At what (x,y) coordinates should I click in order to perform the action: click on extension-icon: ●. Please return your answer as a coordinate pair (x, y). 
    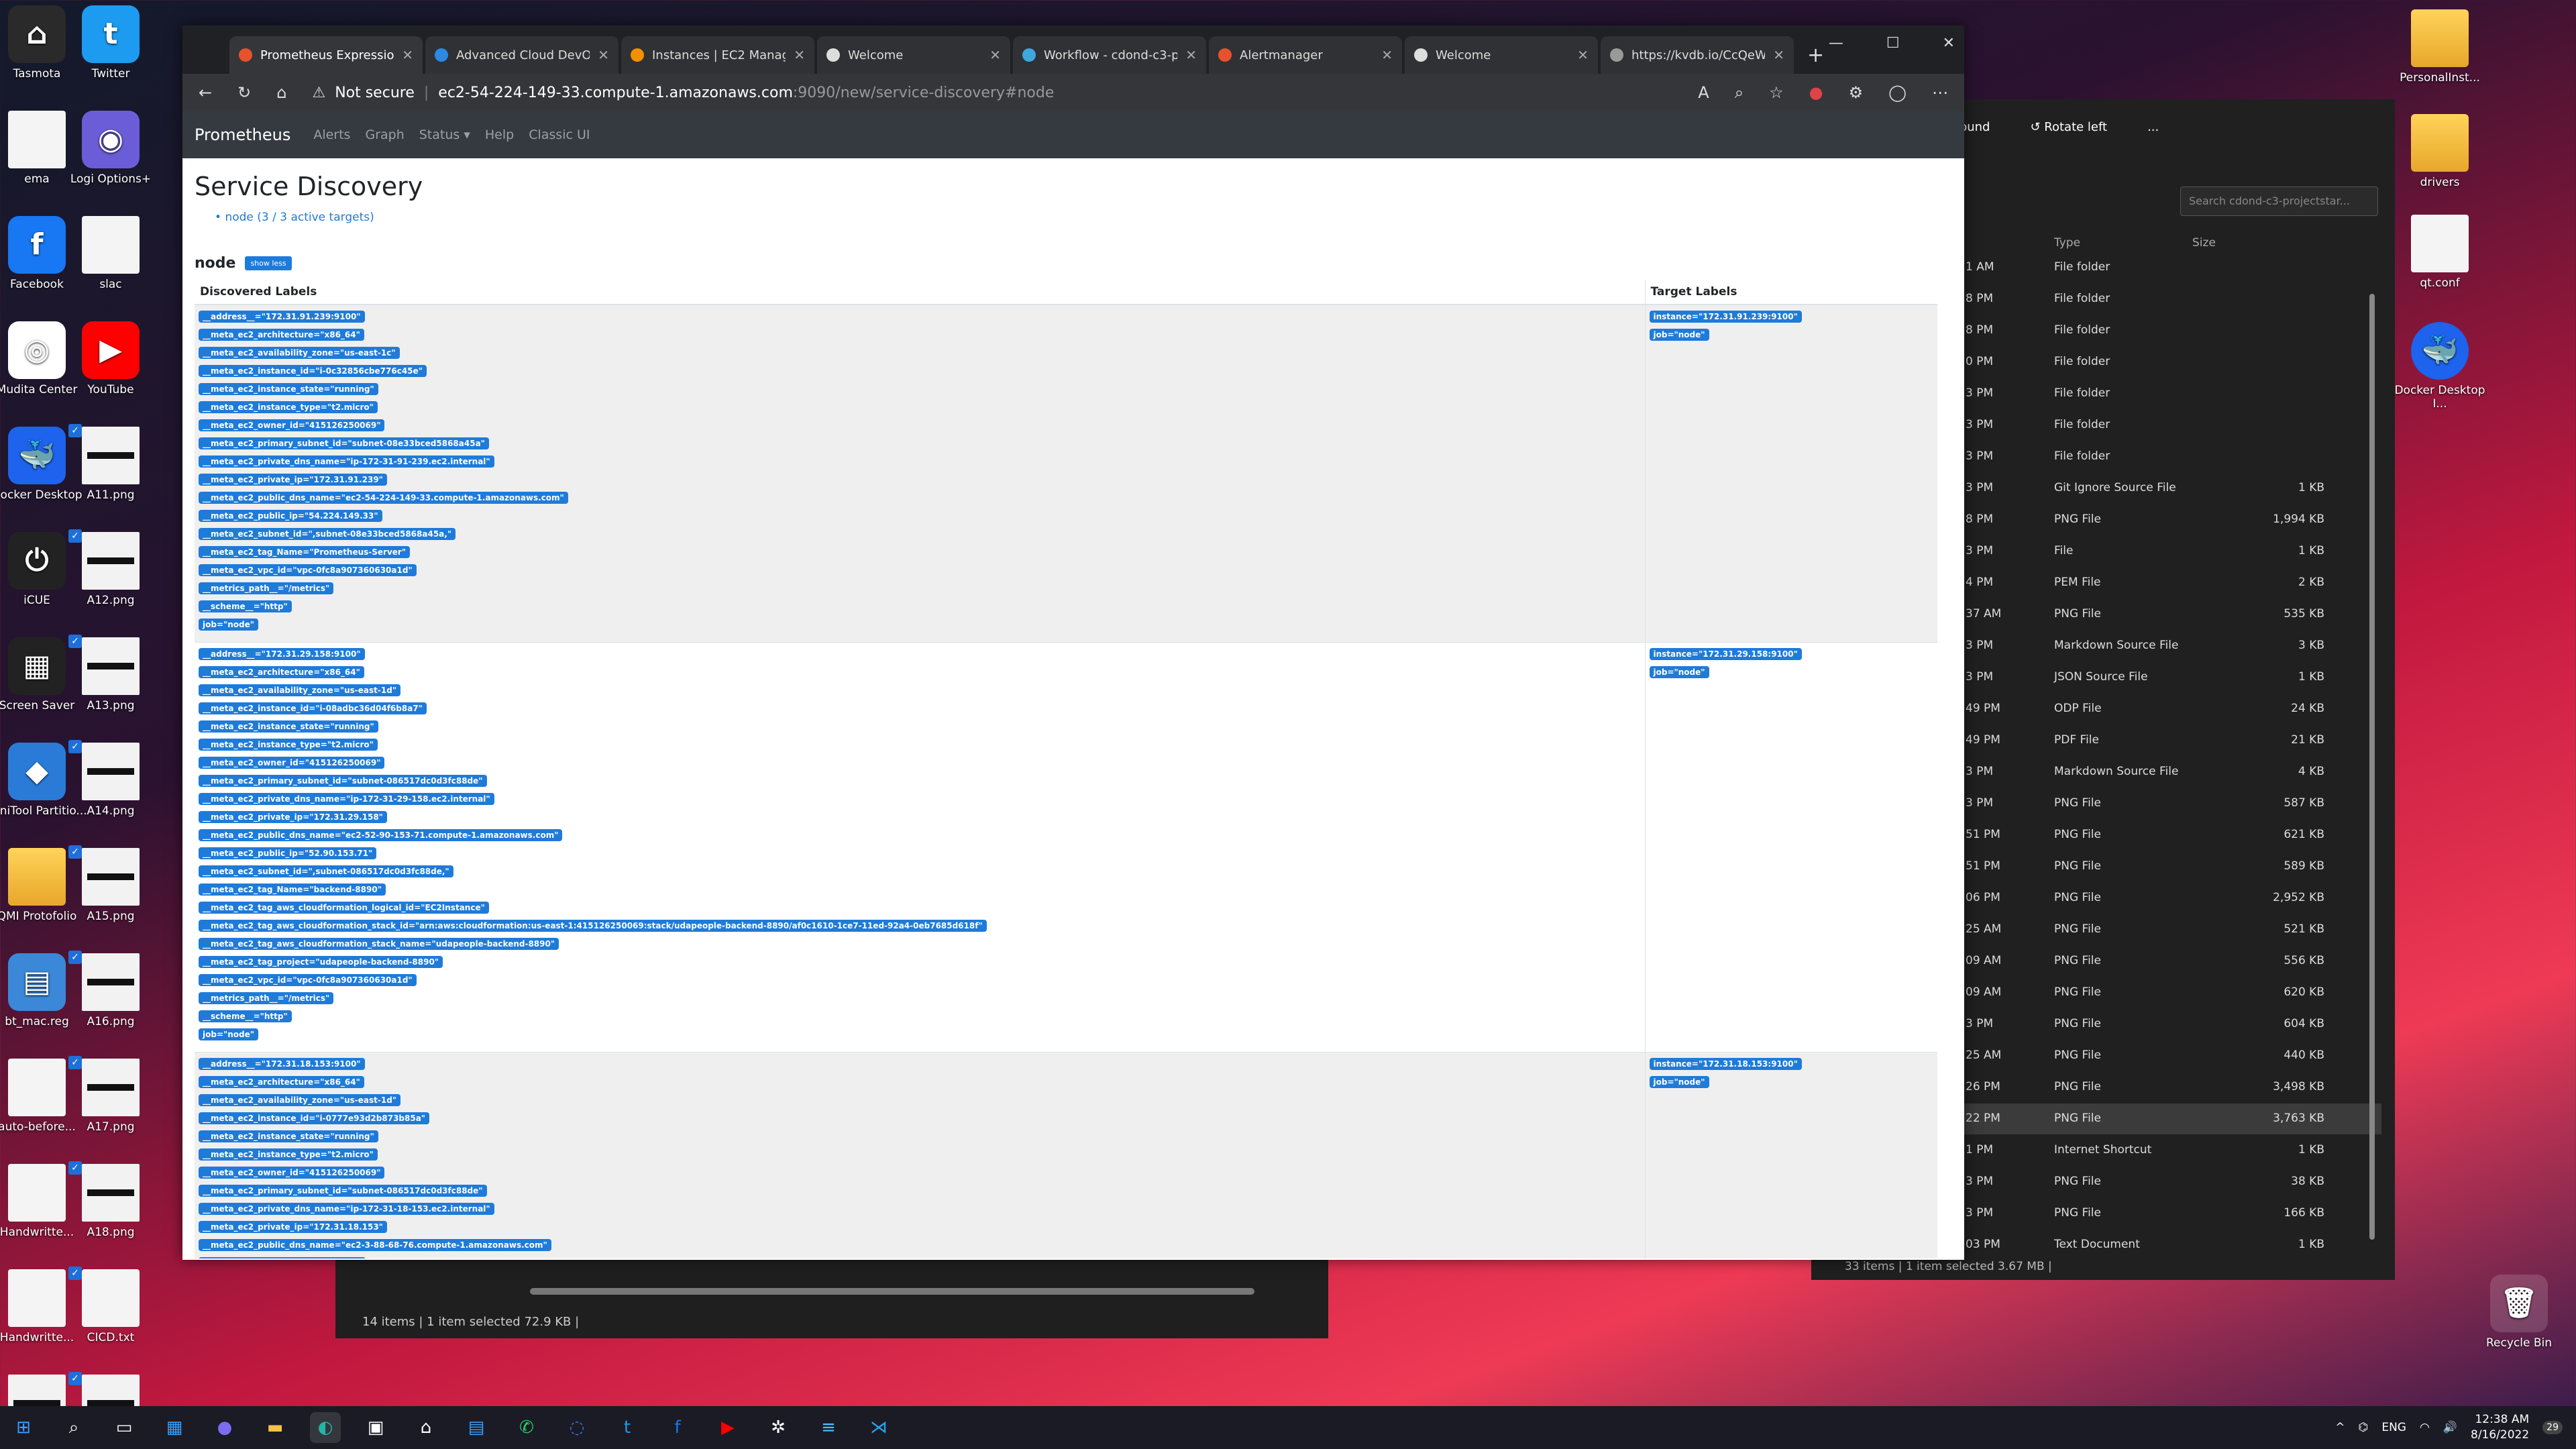
    Looking at the image, I should click on (1816, 92).